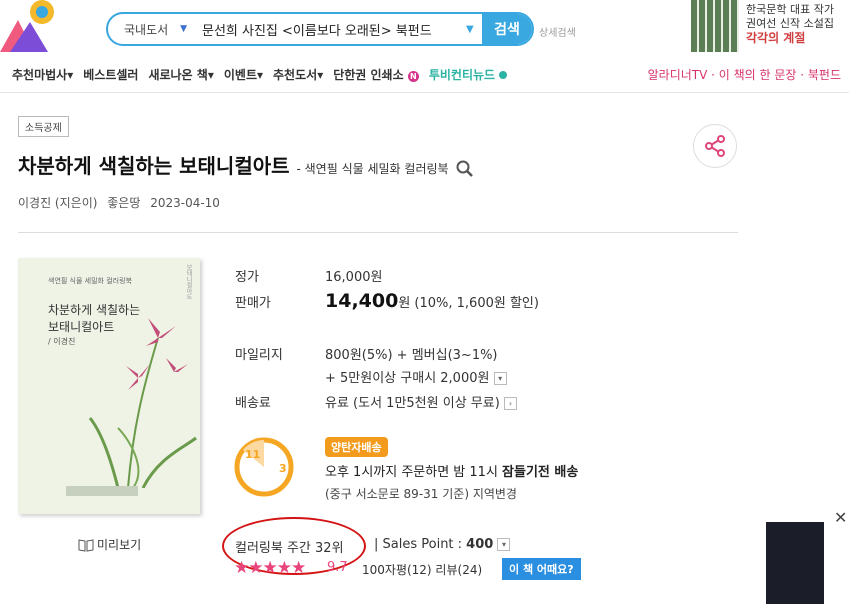 The width and height of the screenshot is (849, 604). I want to click on promo-banner: 한국문학 대표 작가 권여선 신작 소설집 각각의 계절, so click(790, 24).